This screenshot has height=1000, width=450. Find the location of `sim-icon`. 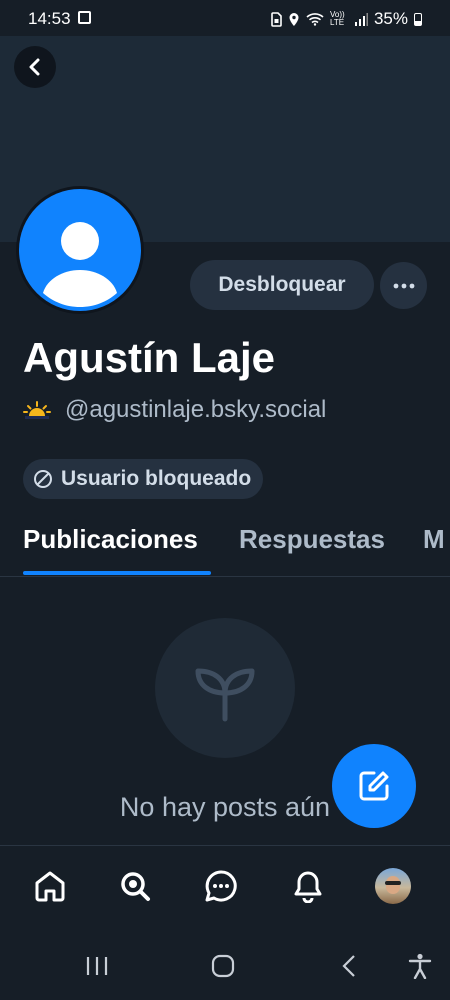

sim-icon is located at coordinates (276, 19).